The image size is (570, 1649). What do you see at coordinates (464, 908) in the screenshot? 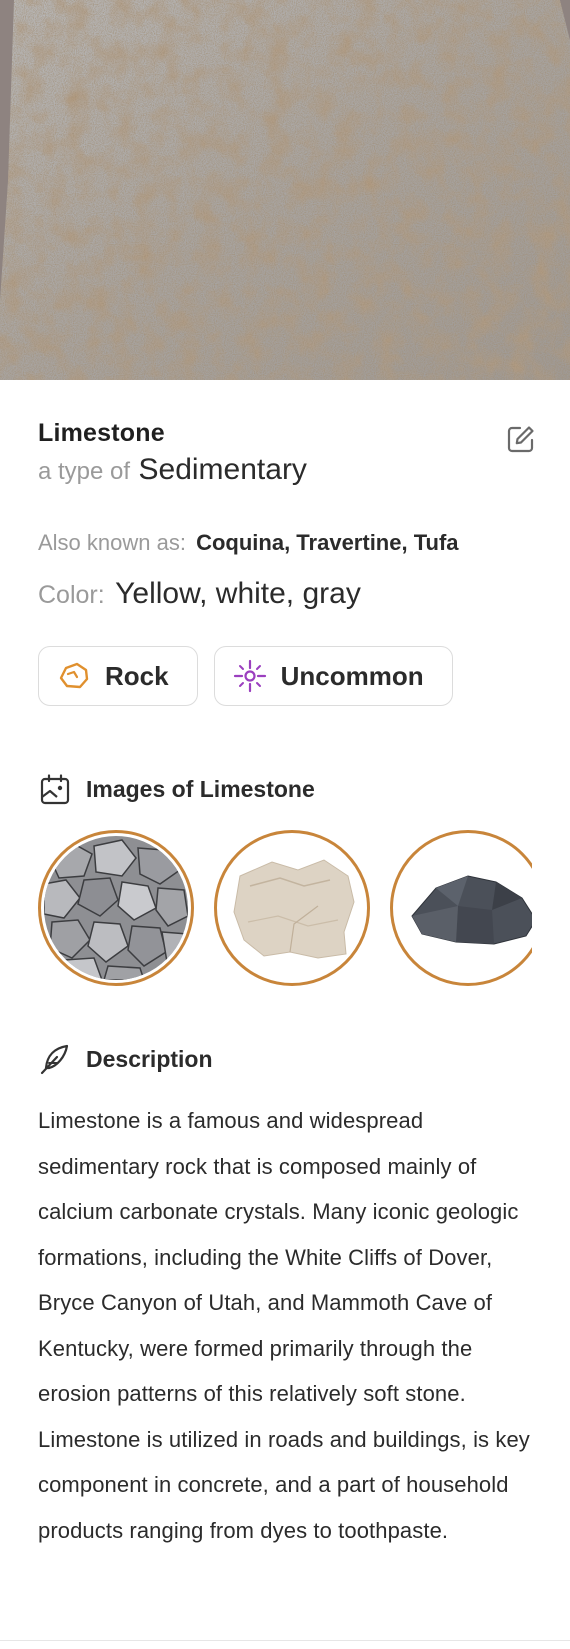
I see `dark-rock-image` at bounding box center [464, 908].